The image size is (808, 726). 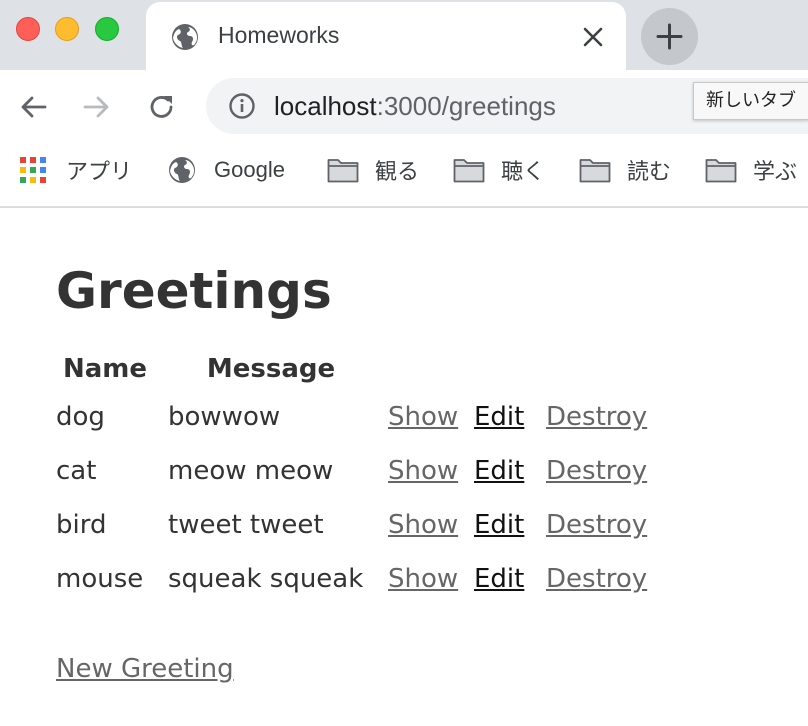 I want to click on bookmark-label: 観る, so click(x=397, y=171).